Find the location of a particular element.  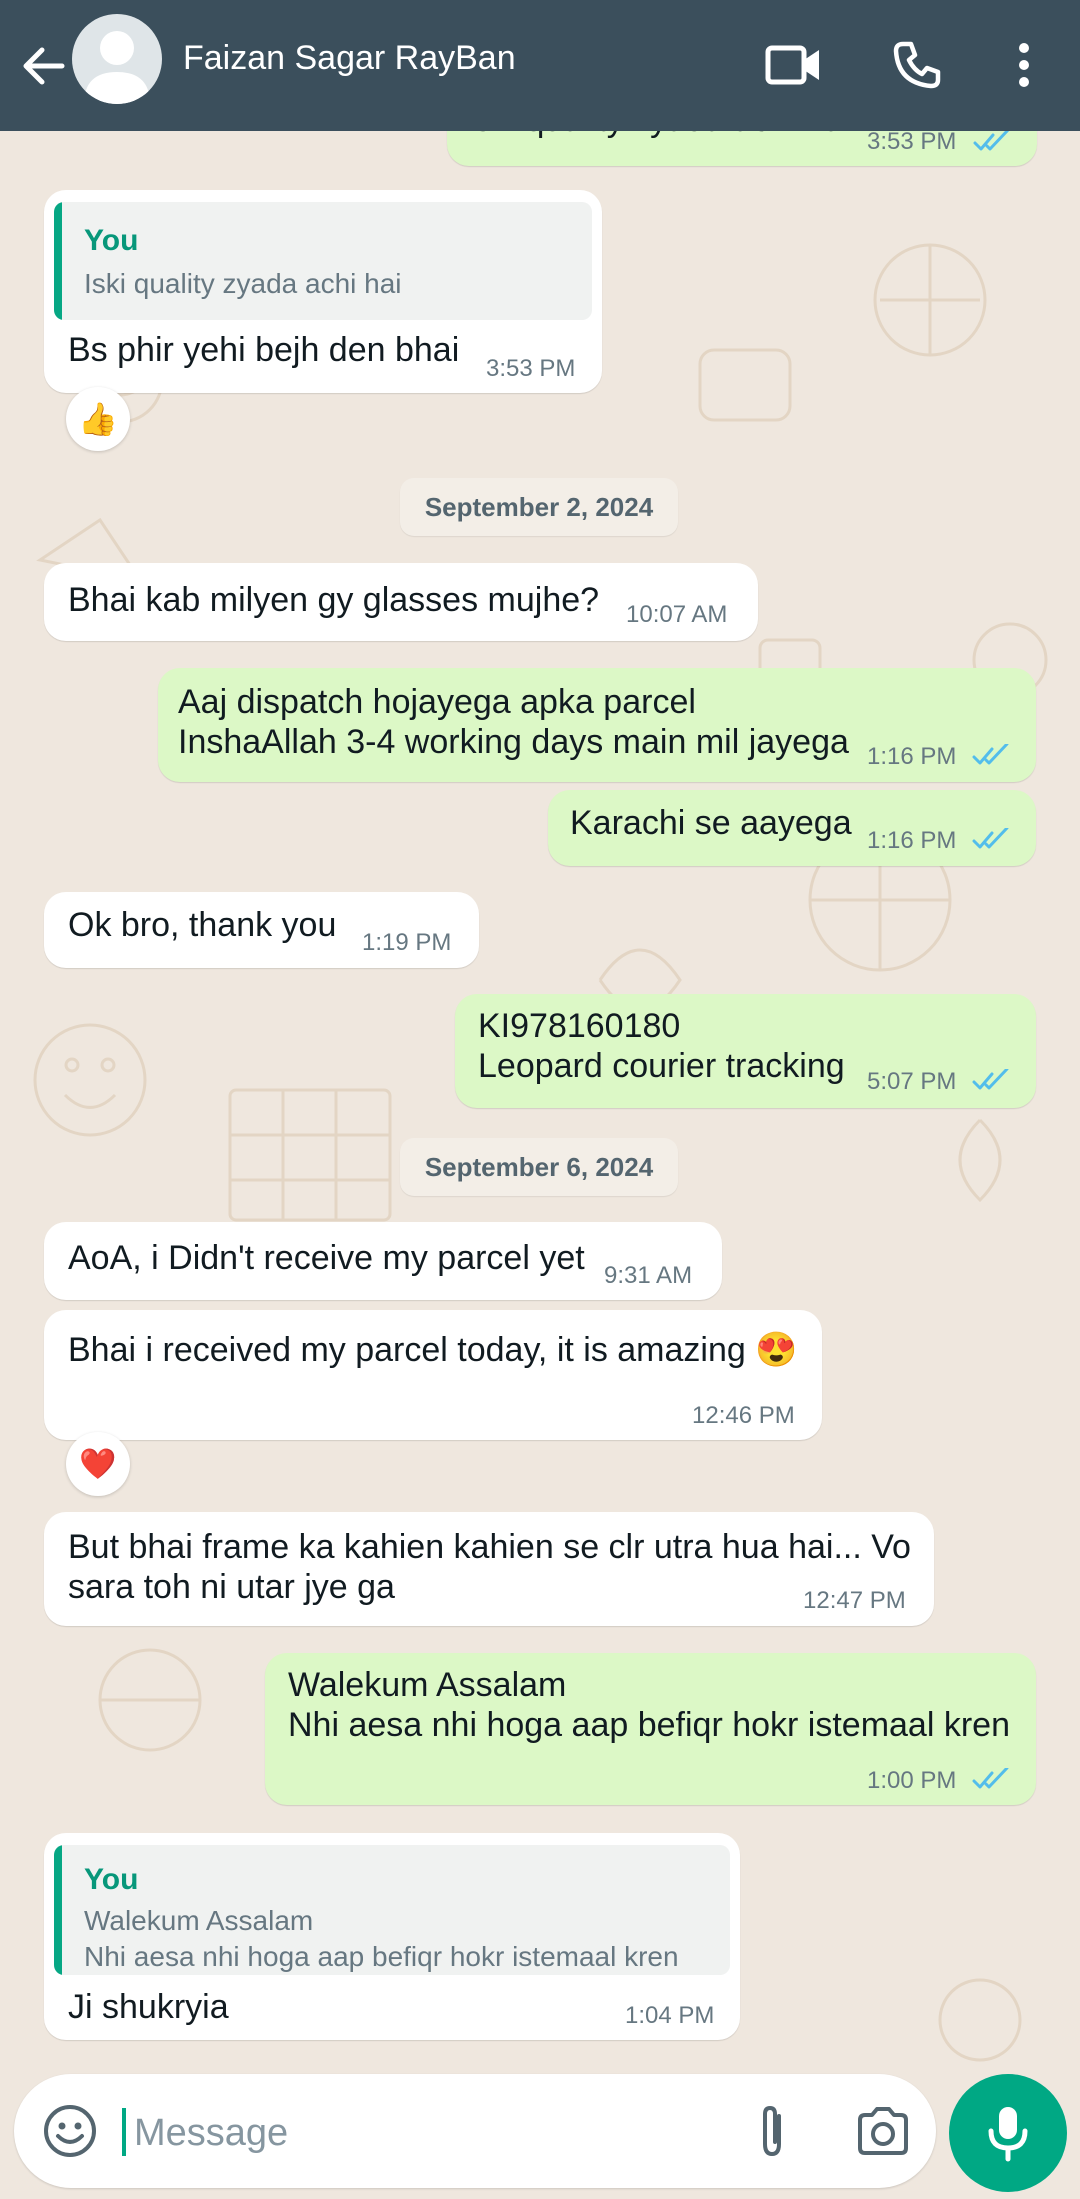

video-call-button is located at coordinates (794, 65).